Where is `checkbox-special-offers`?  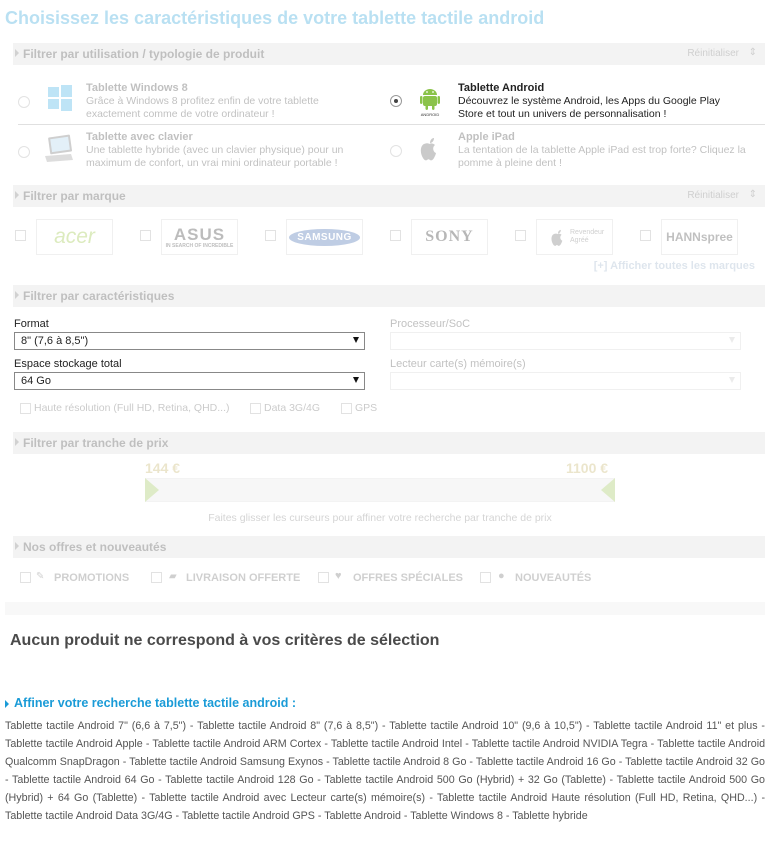
checkbox-special-offers is located at coordinates (323, 577).